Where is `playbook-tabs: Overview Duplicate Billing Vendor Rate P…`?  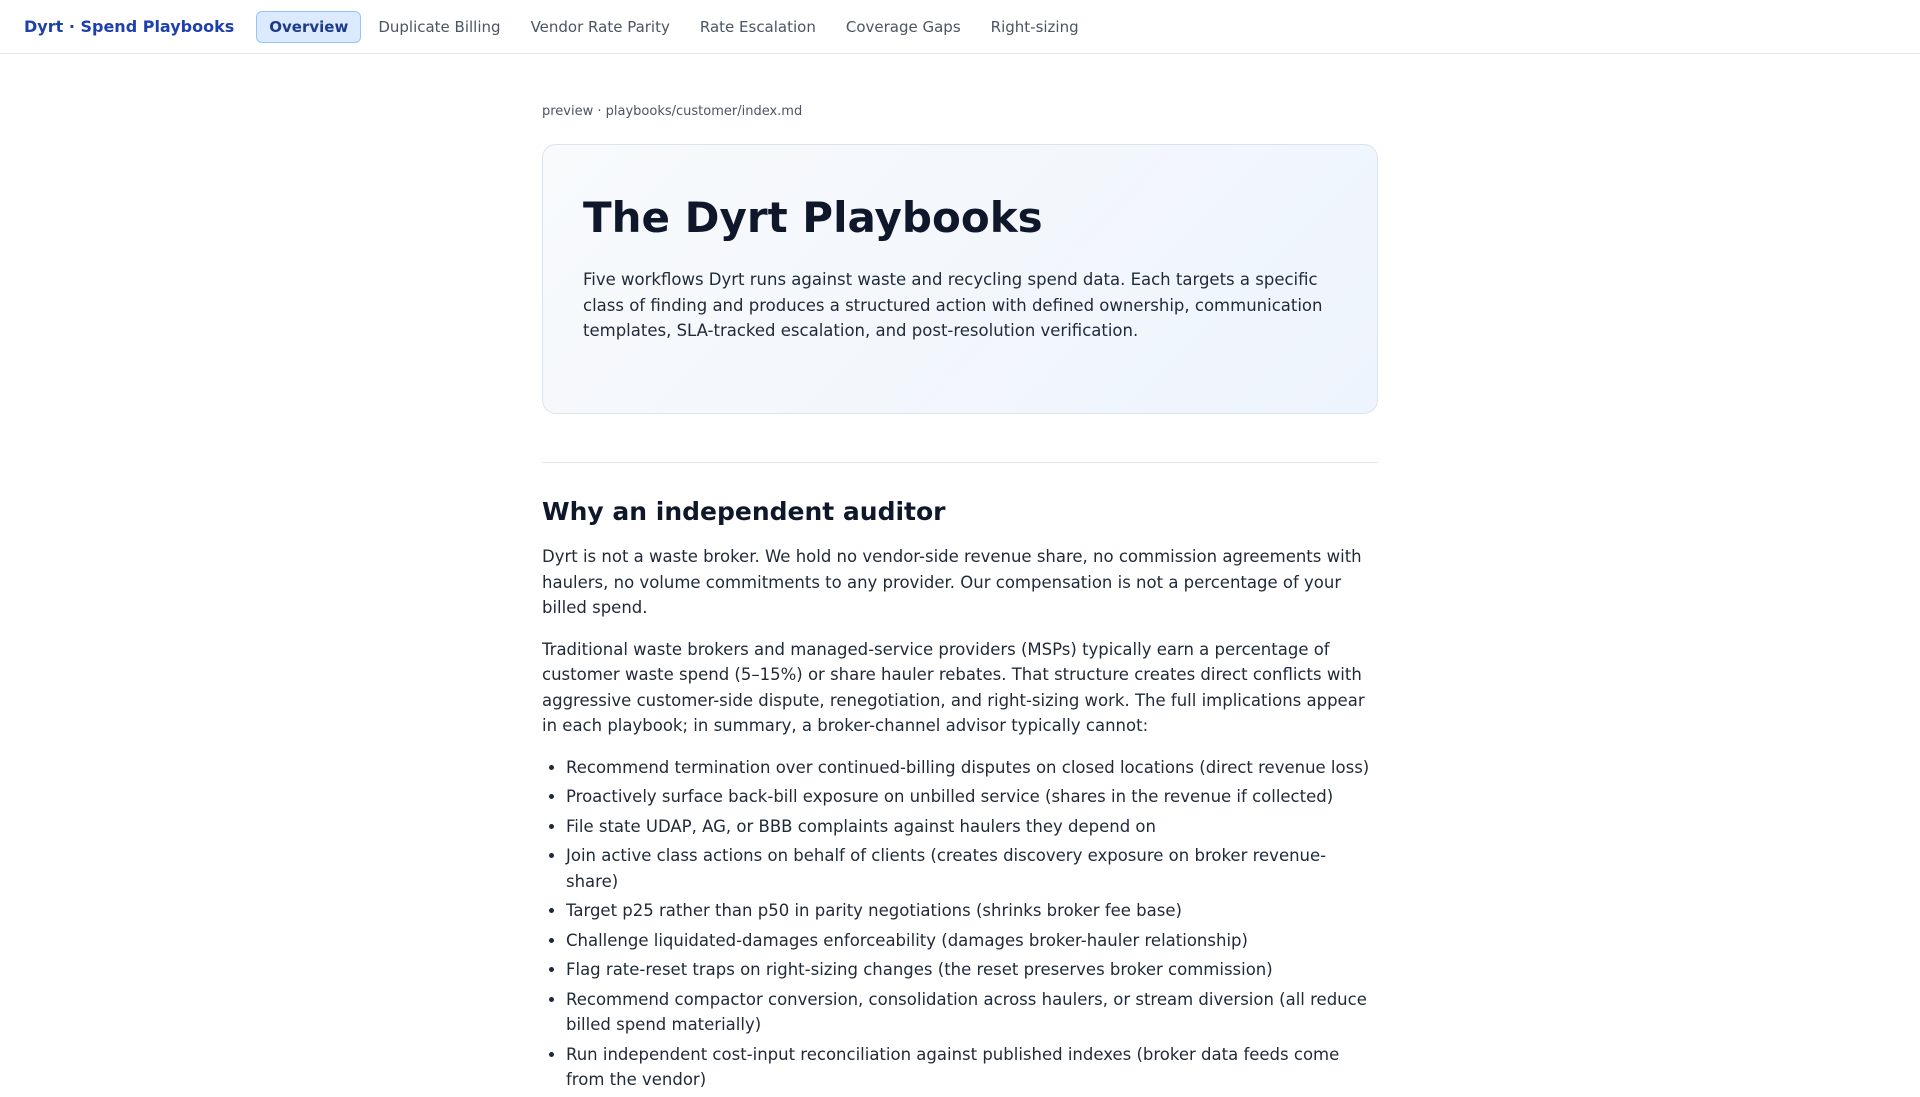
playbook-tabs: Overview Duplicate Billing Vendor Rate P… is located at coordinates (674, 26).